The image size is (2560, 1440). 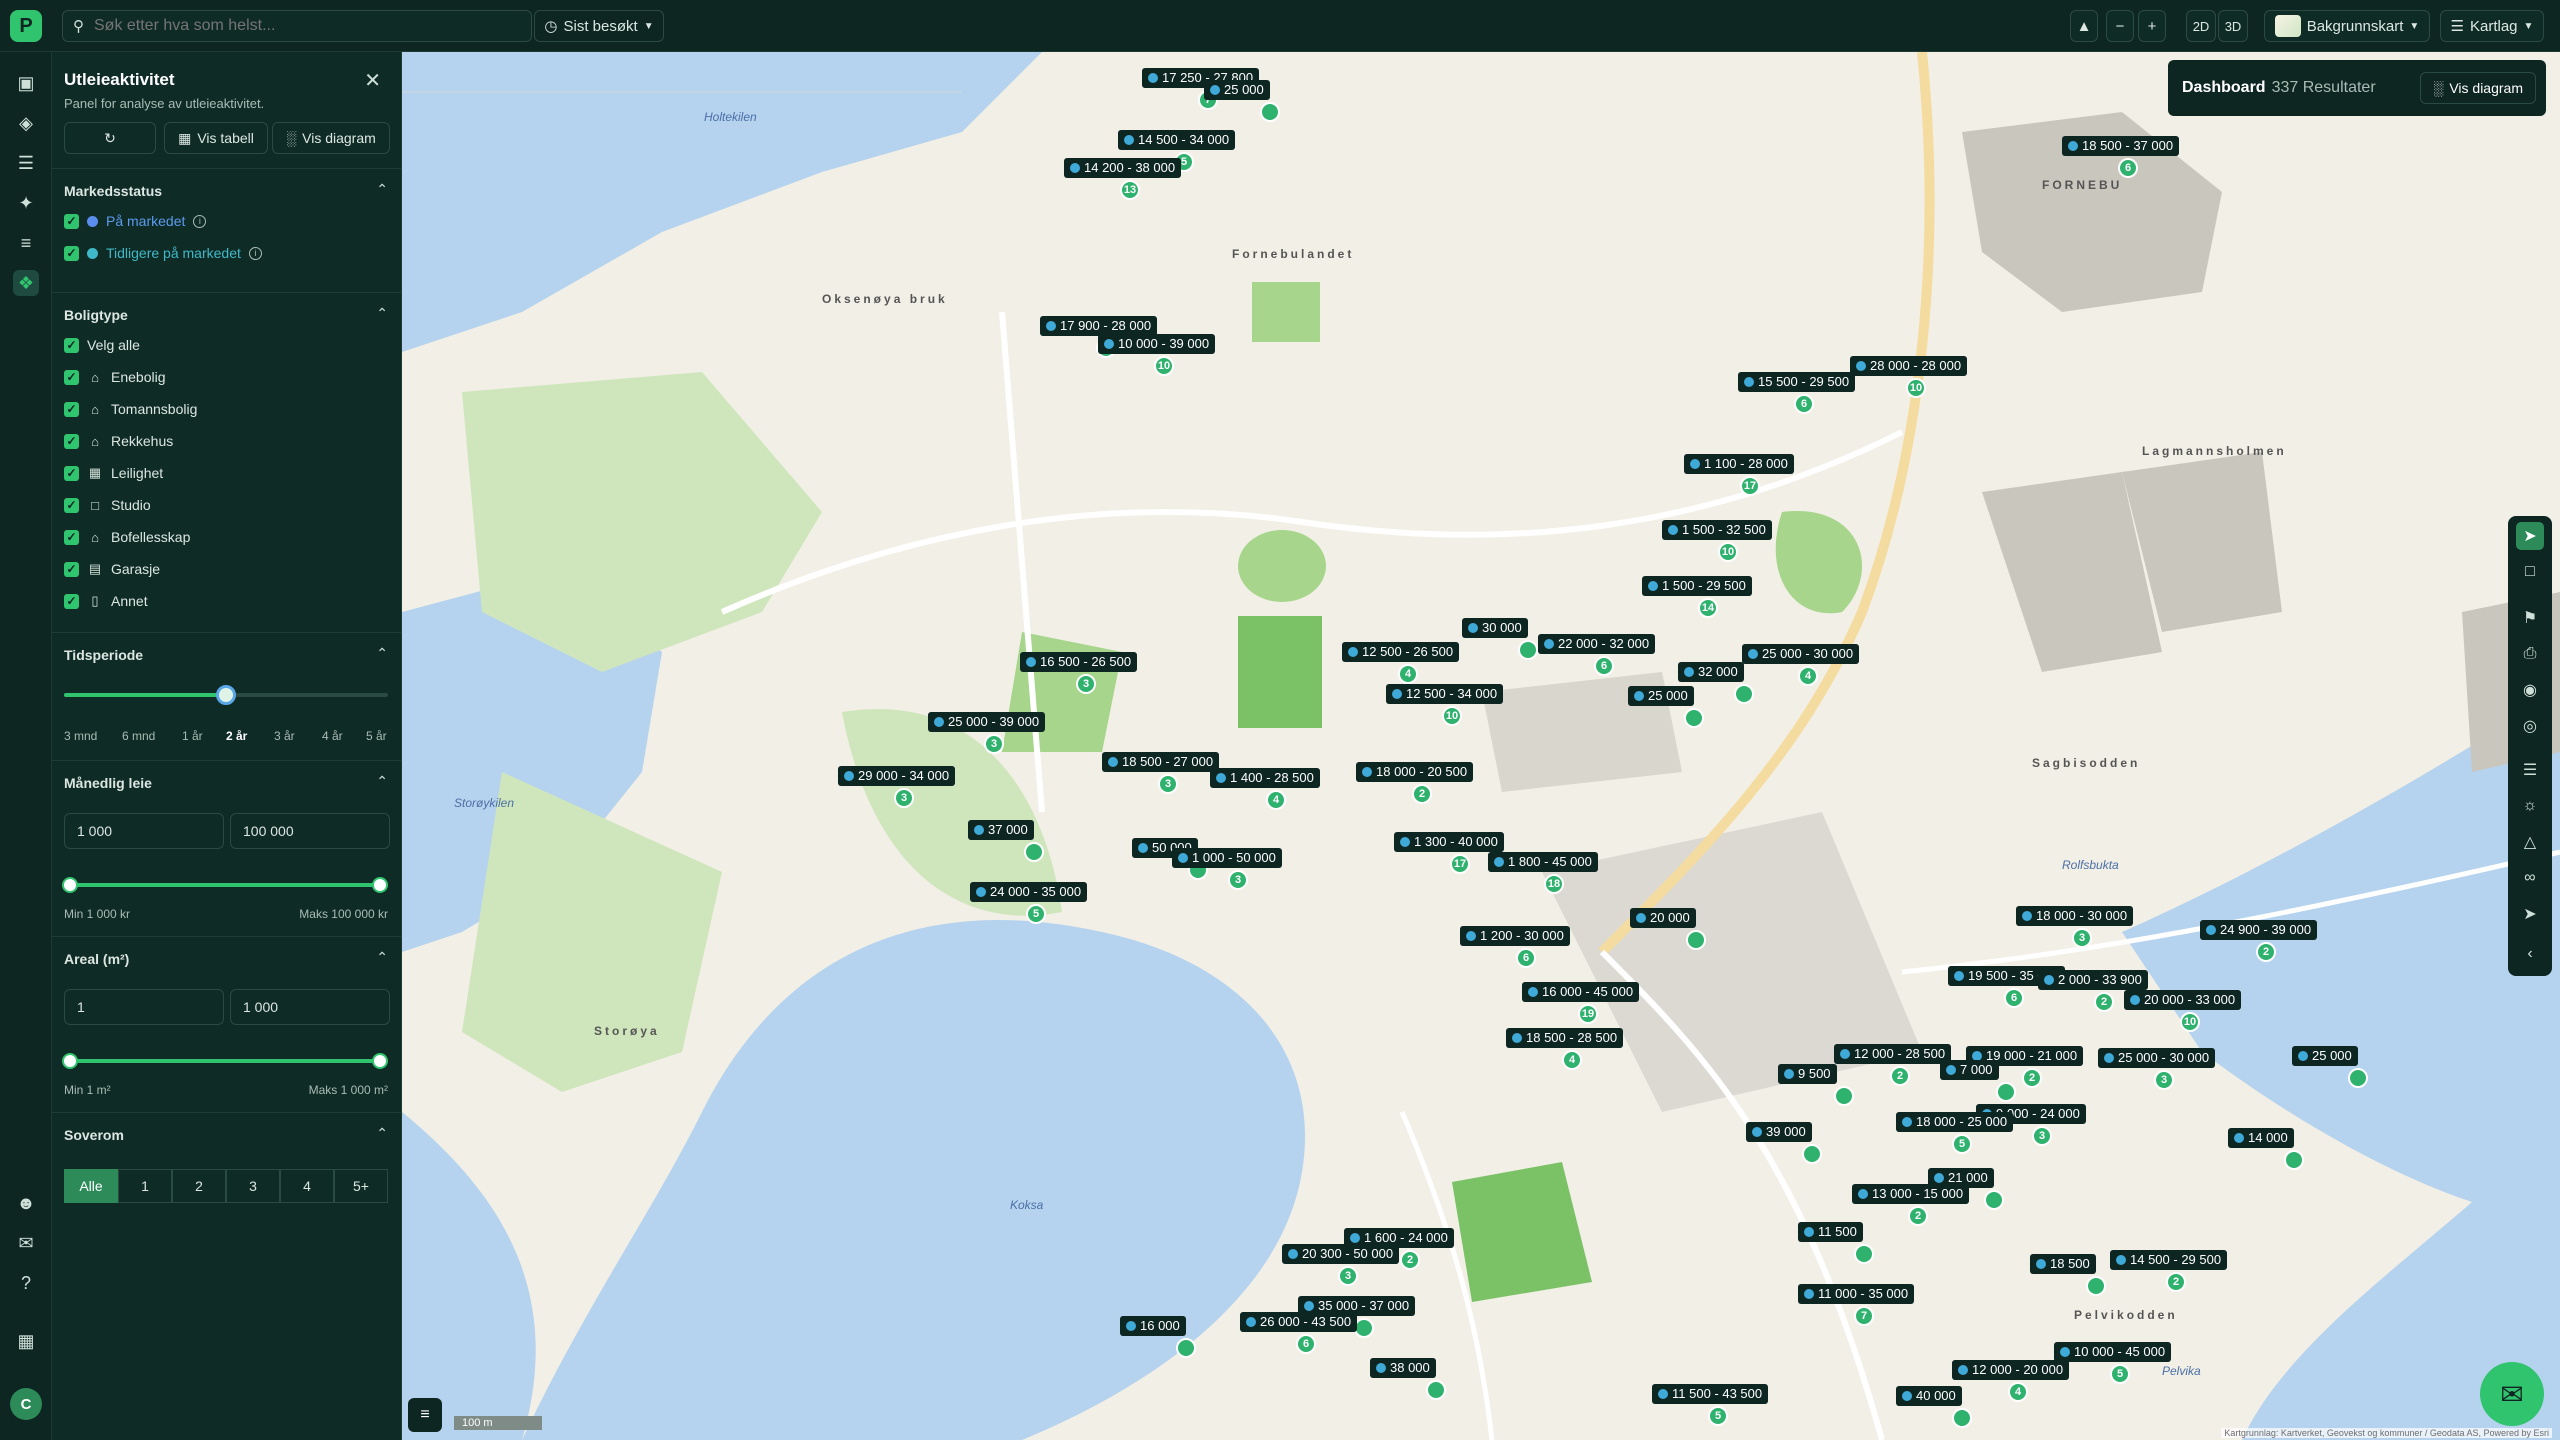 I want to click on pointer-icon: ➤, so click(x=2530, y=536).